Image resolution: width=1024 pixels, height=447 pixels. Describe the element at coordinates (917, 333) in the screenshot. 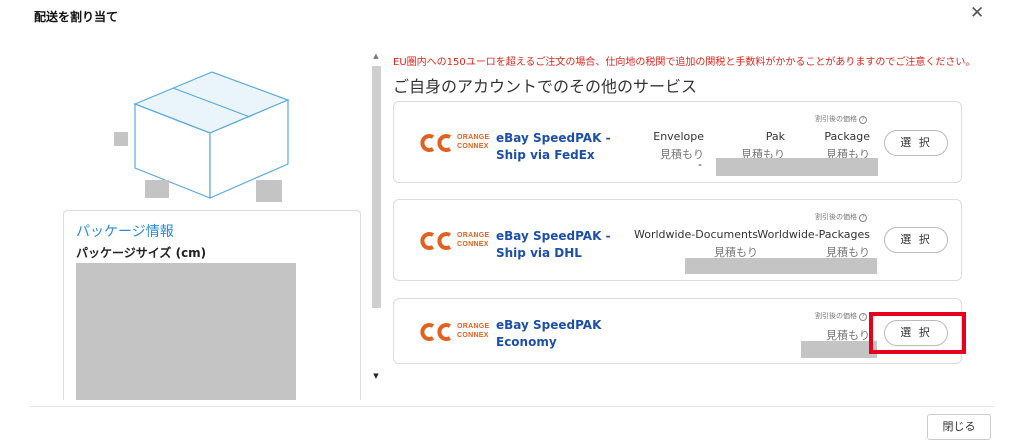

I see `highlight-box` at that location.